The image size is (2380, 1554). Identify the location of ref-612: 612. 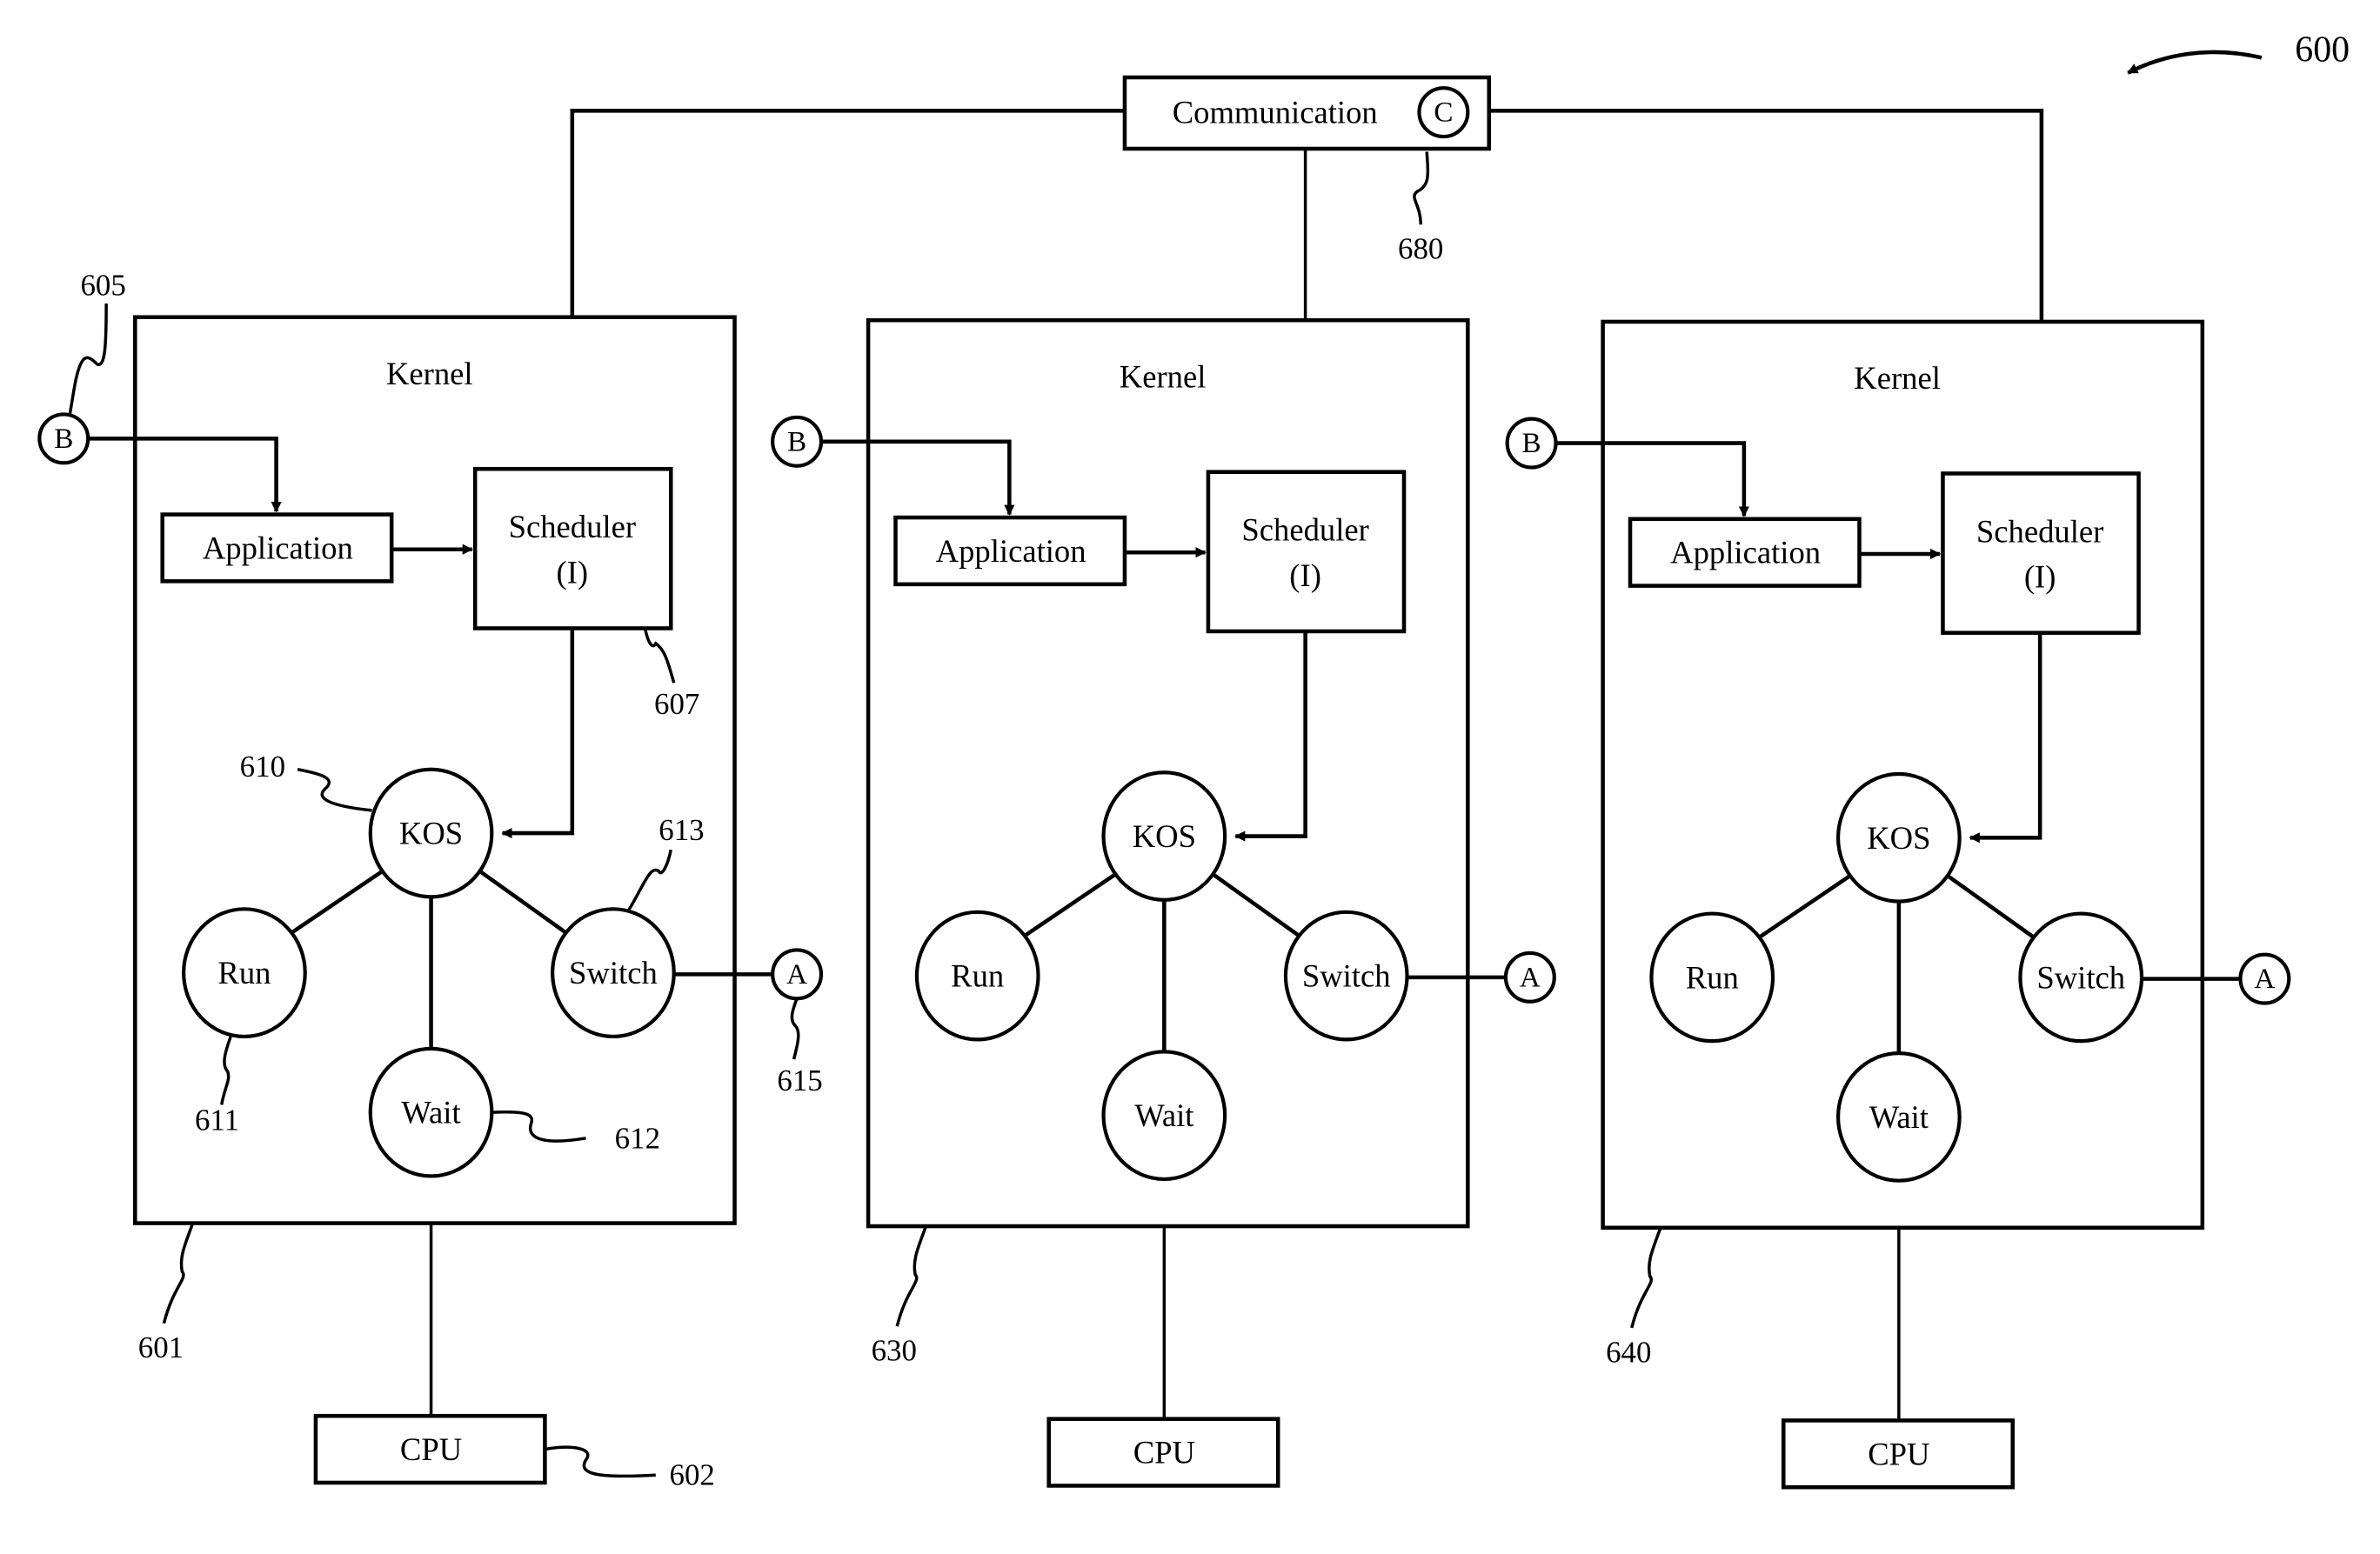
(637, 1138).